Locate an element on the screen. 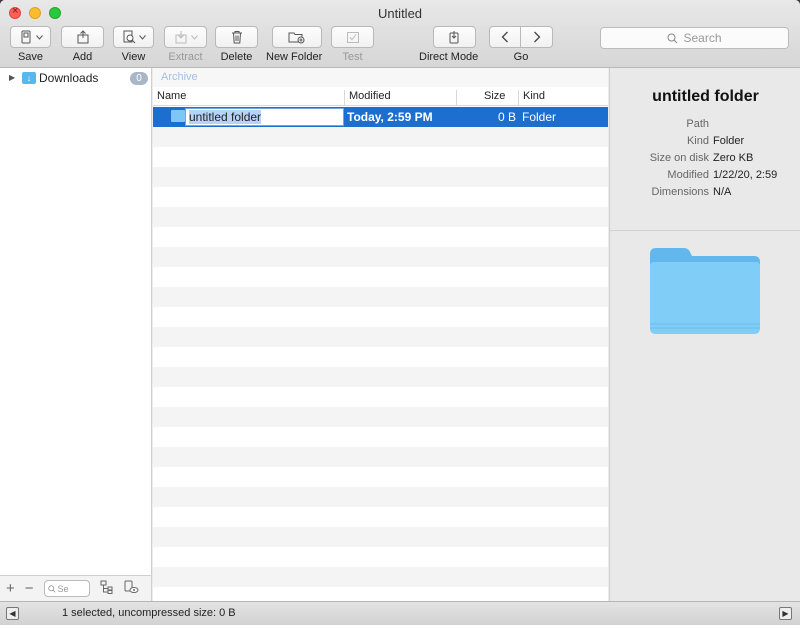 The image size is (800, 625). new-folder-button is located at coordinates (296, 37).